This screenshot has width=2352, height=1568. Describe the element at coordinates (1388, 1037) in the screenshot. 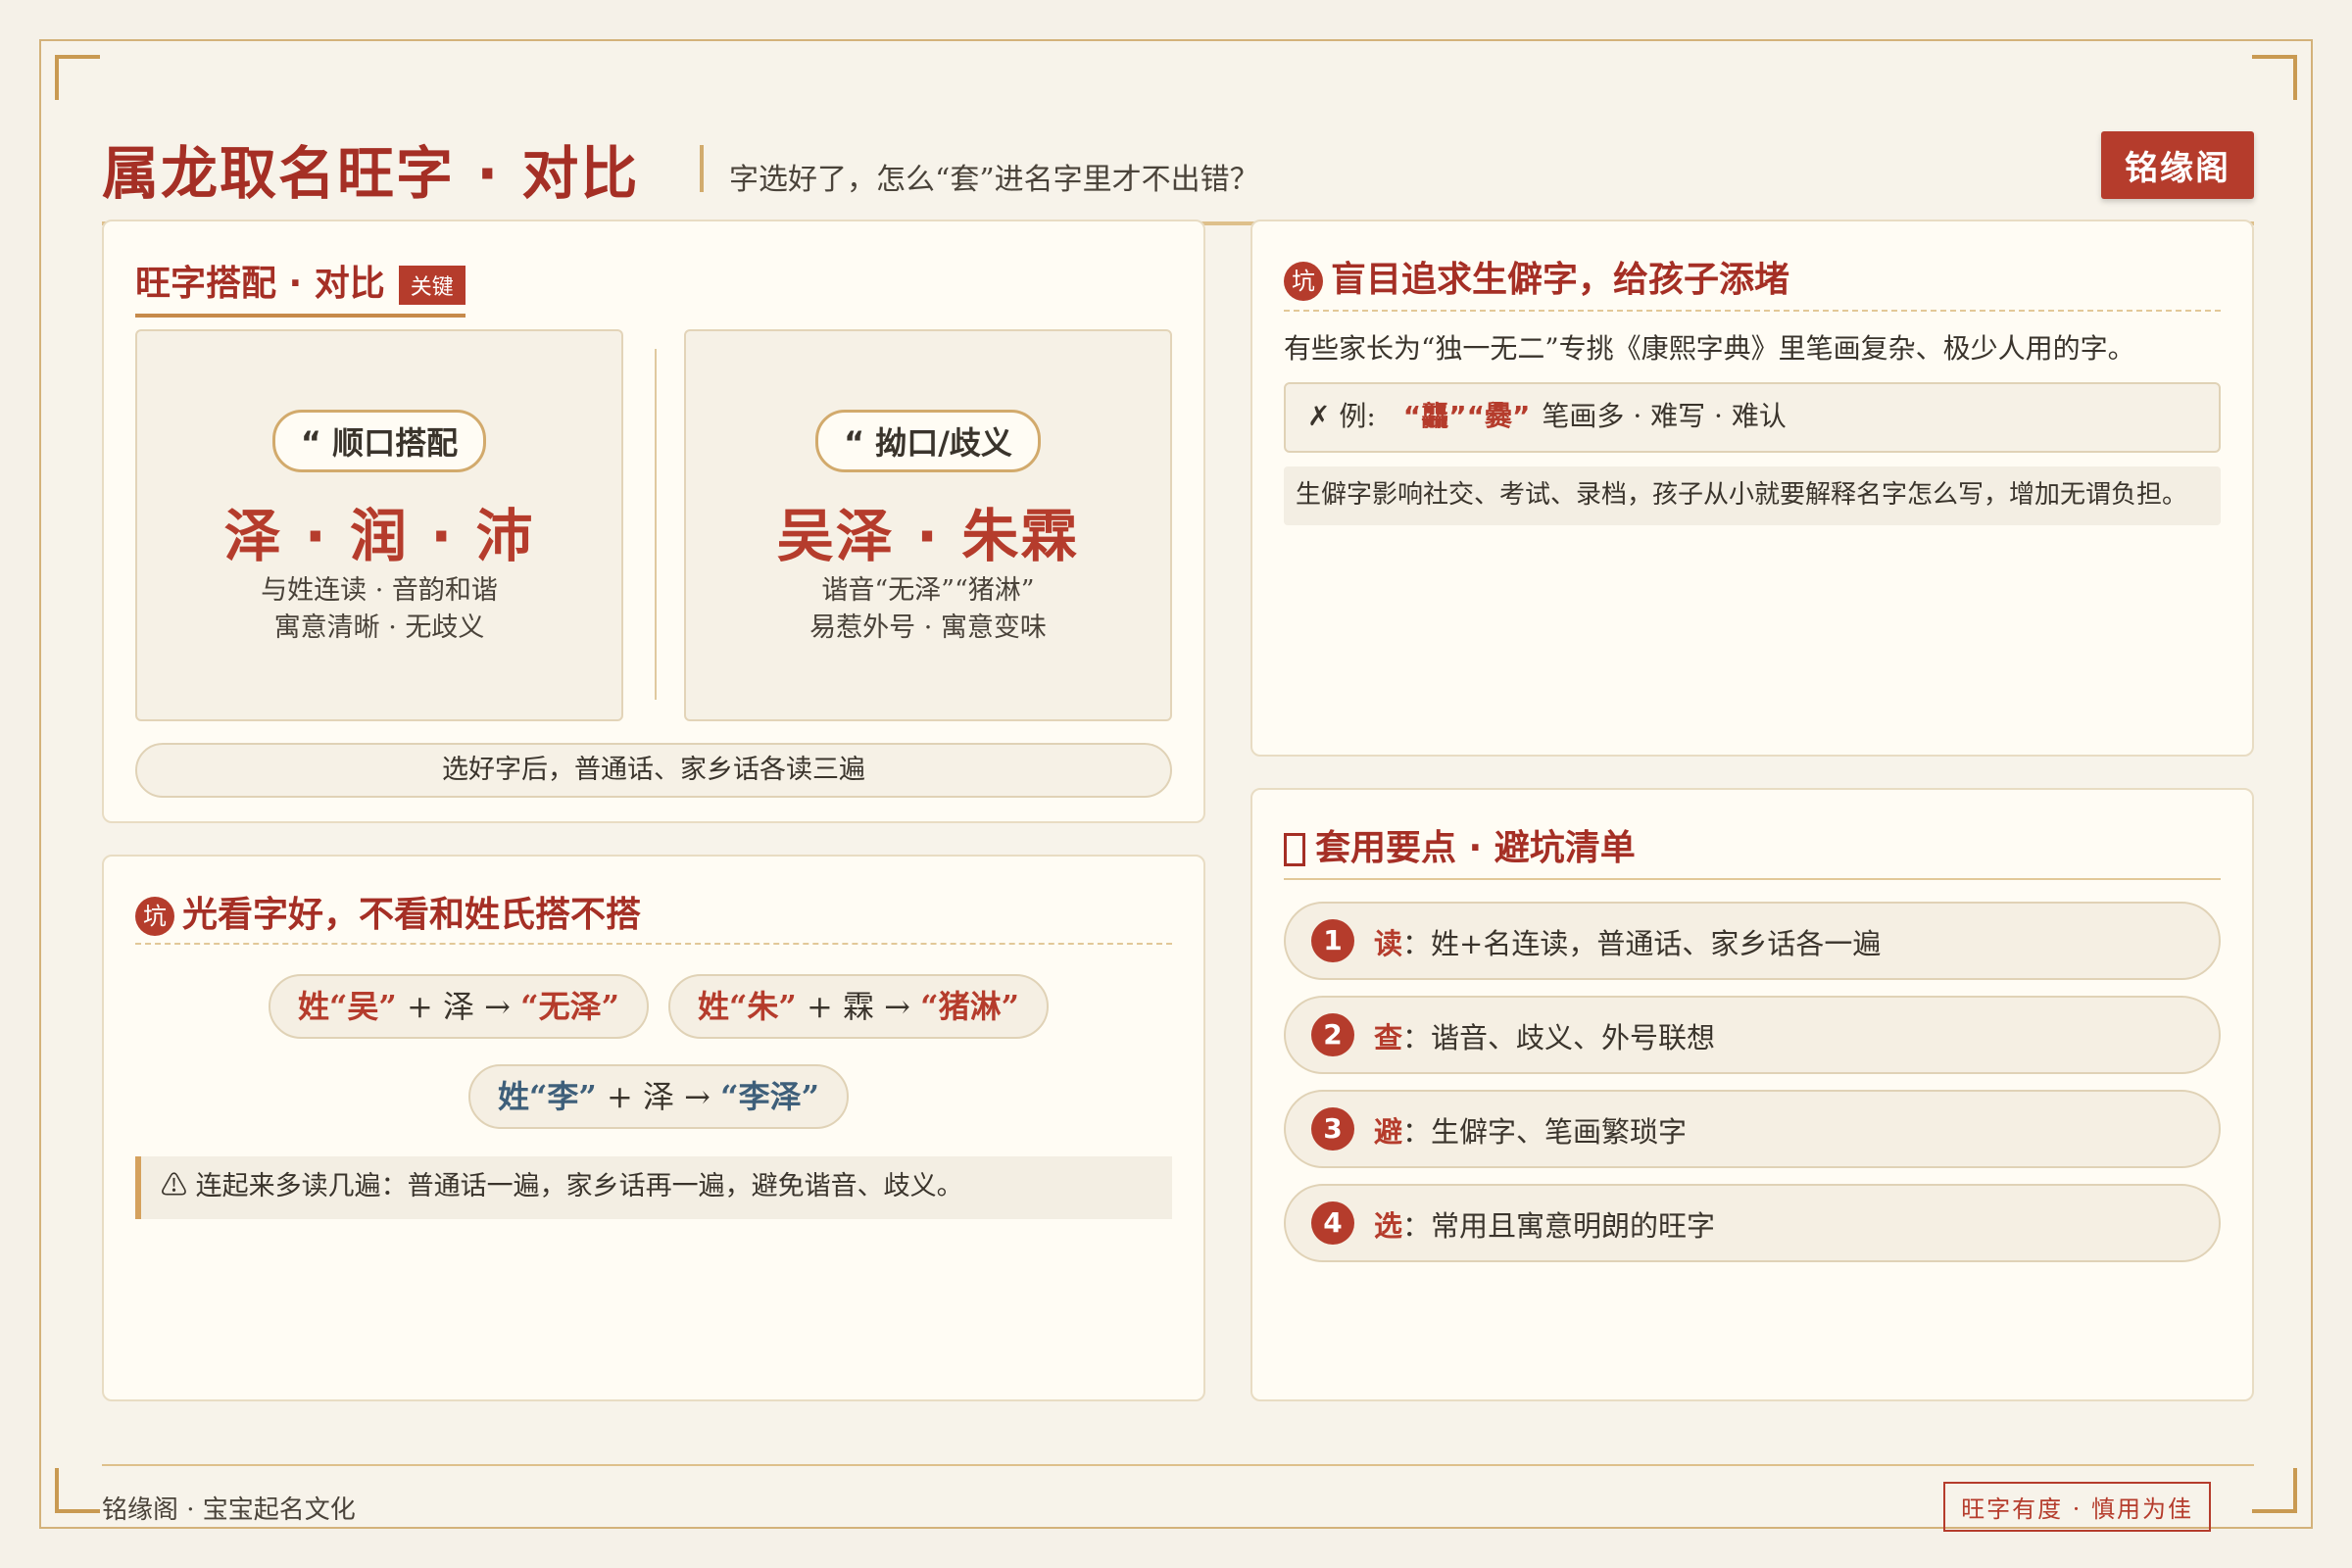

I see `item-key: 查` at that location.